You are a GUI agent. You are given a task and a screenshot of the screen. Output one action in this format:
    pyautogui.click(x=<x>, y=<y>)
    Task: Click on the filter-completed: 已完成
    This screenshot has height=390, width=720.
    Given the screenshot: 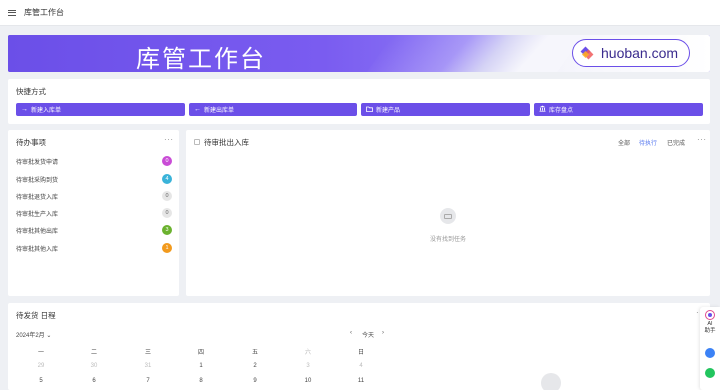 What is the action you would take?
    pyautogui.click(x=676, y=142)
    